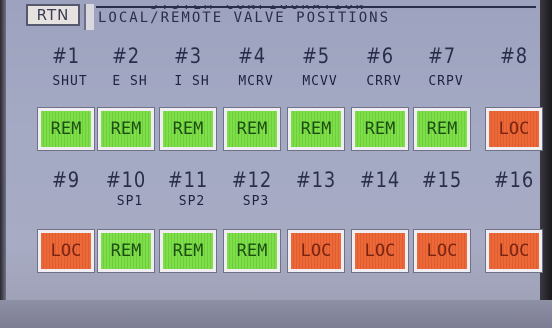 The height and width of the screenshot is (328, 552). Describe the element at coordinates (316, 180) in the screenshot. I see `valve-number: #13` at that location.